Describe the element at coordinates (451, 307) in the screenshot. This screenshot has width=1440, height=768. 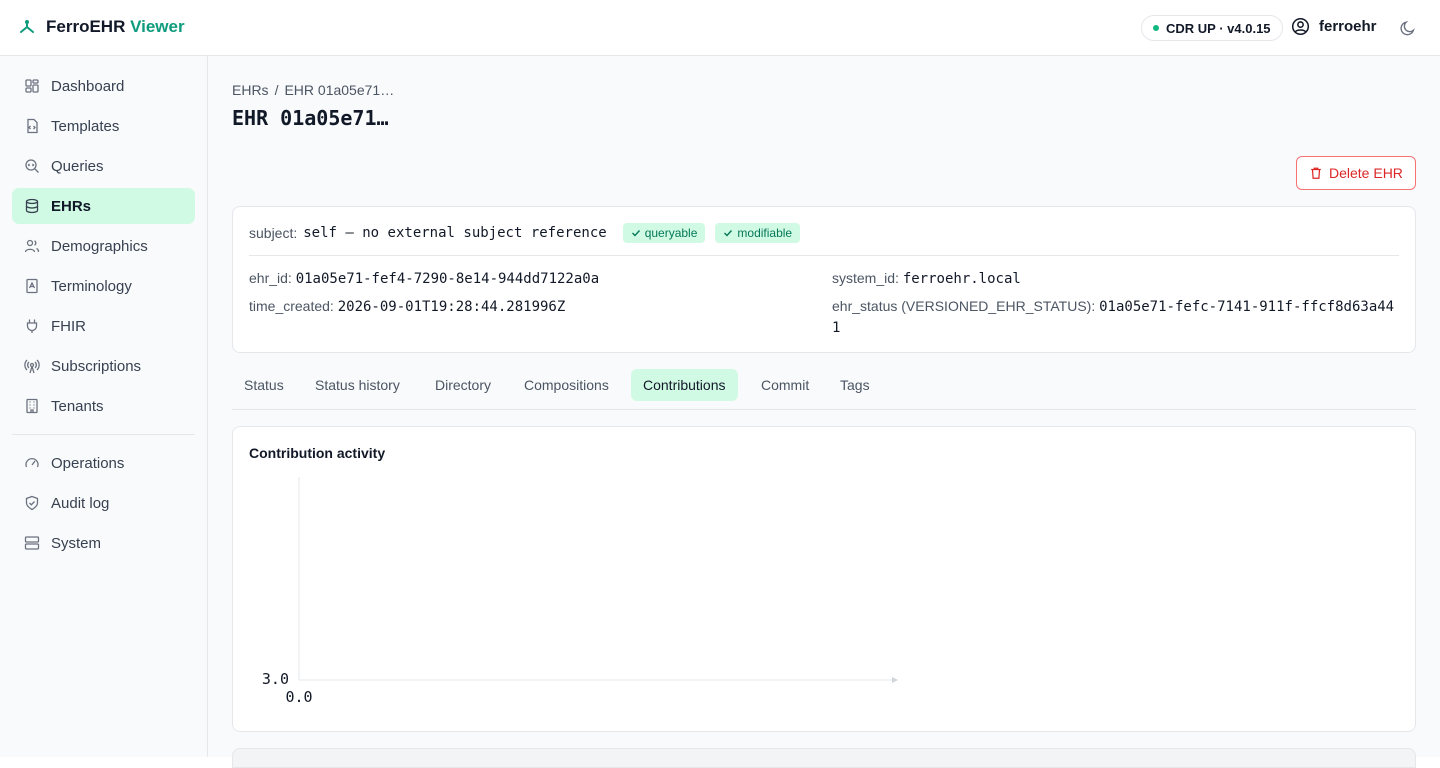
I see `time-created-value: 2026-09-01T19:28:44.281996Z` at that location.